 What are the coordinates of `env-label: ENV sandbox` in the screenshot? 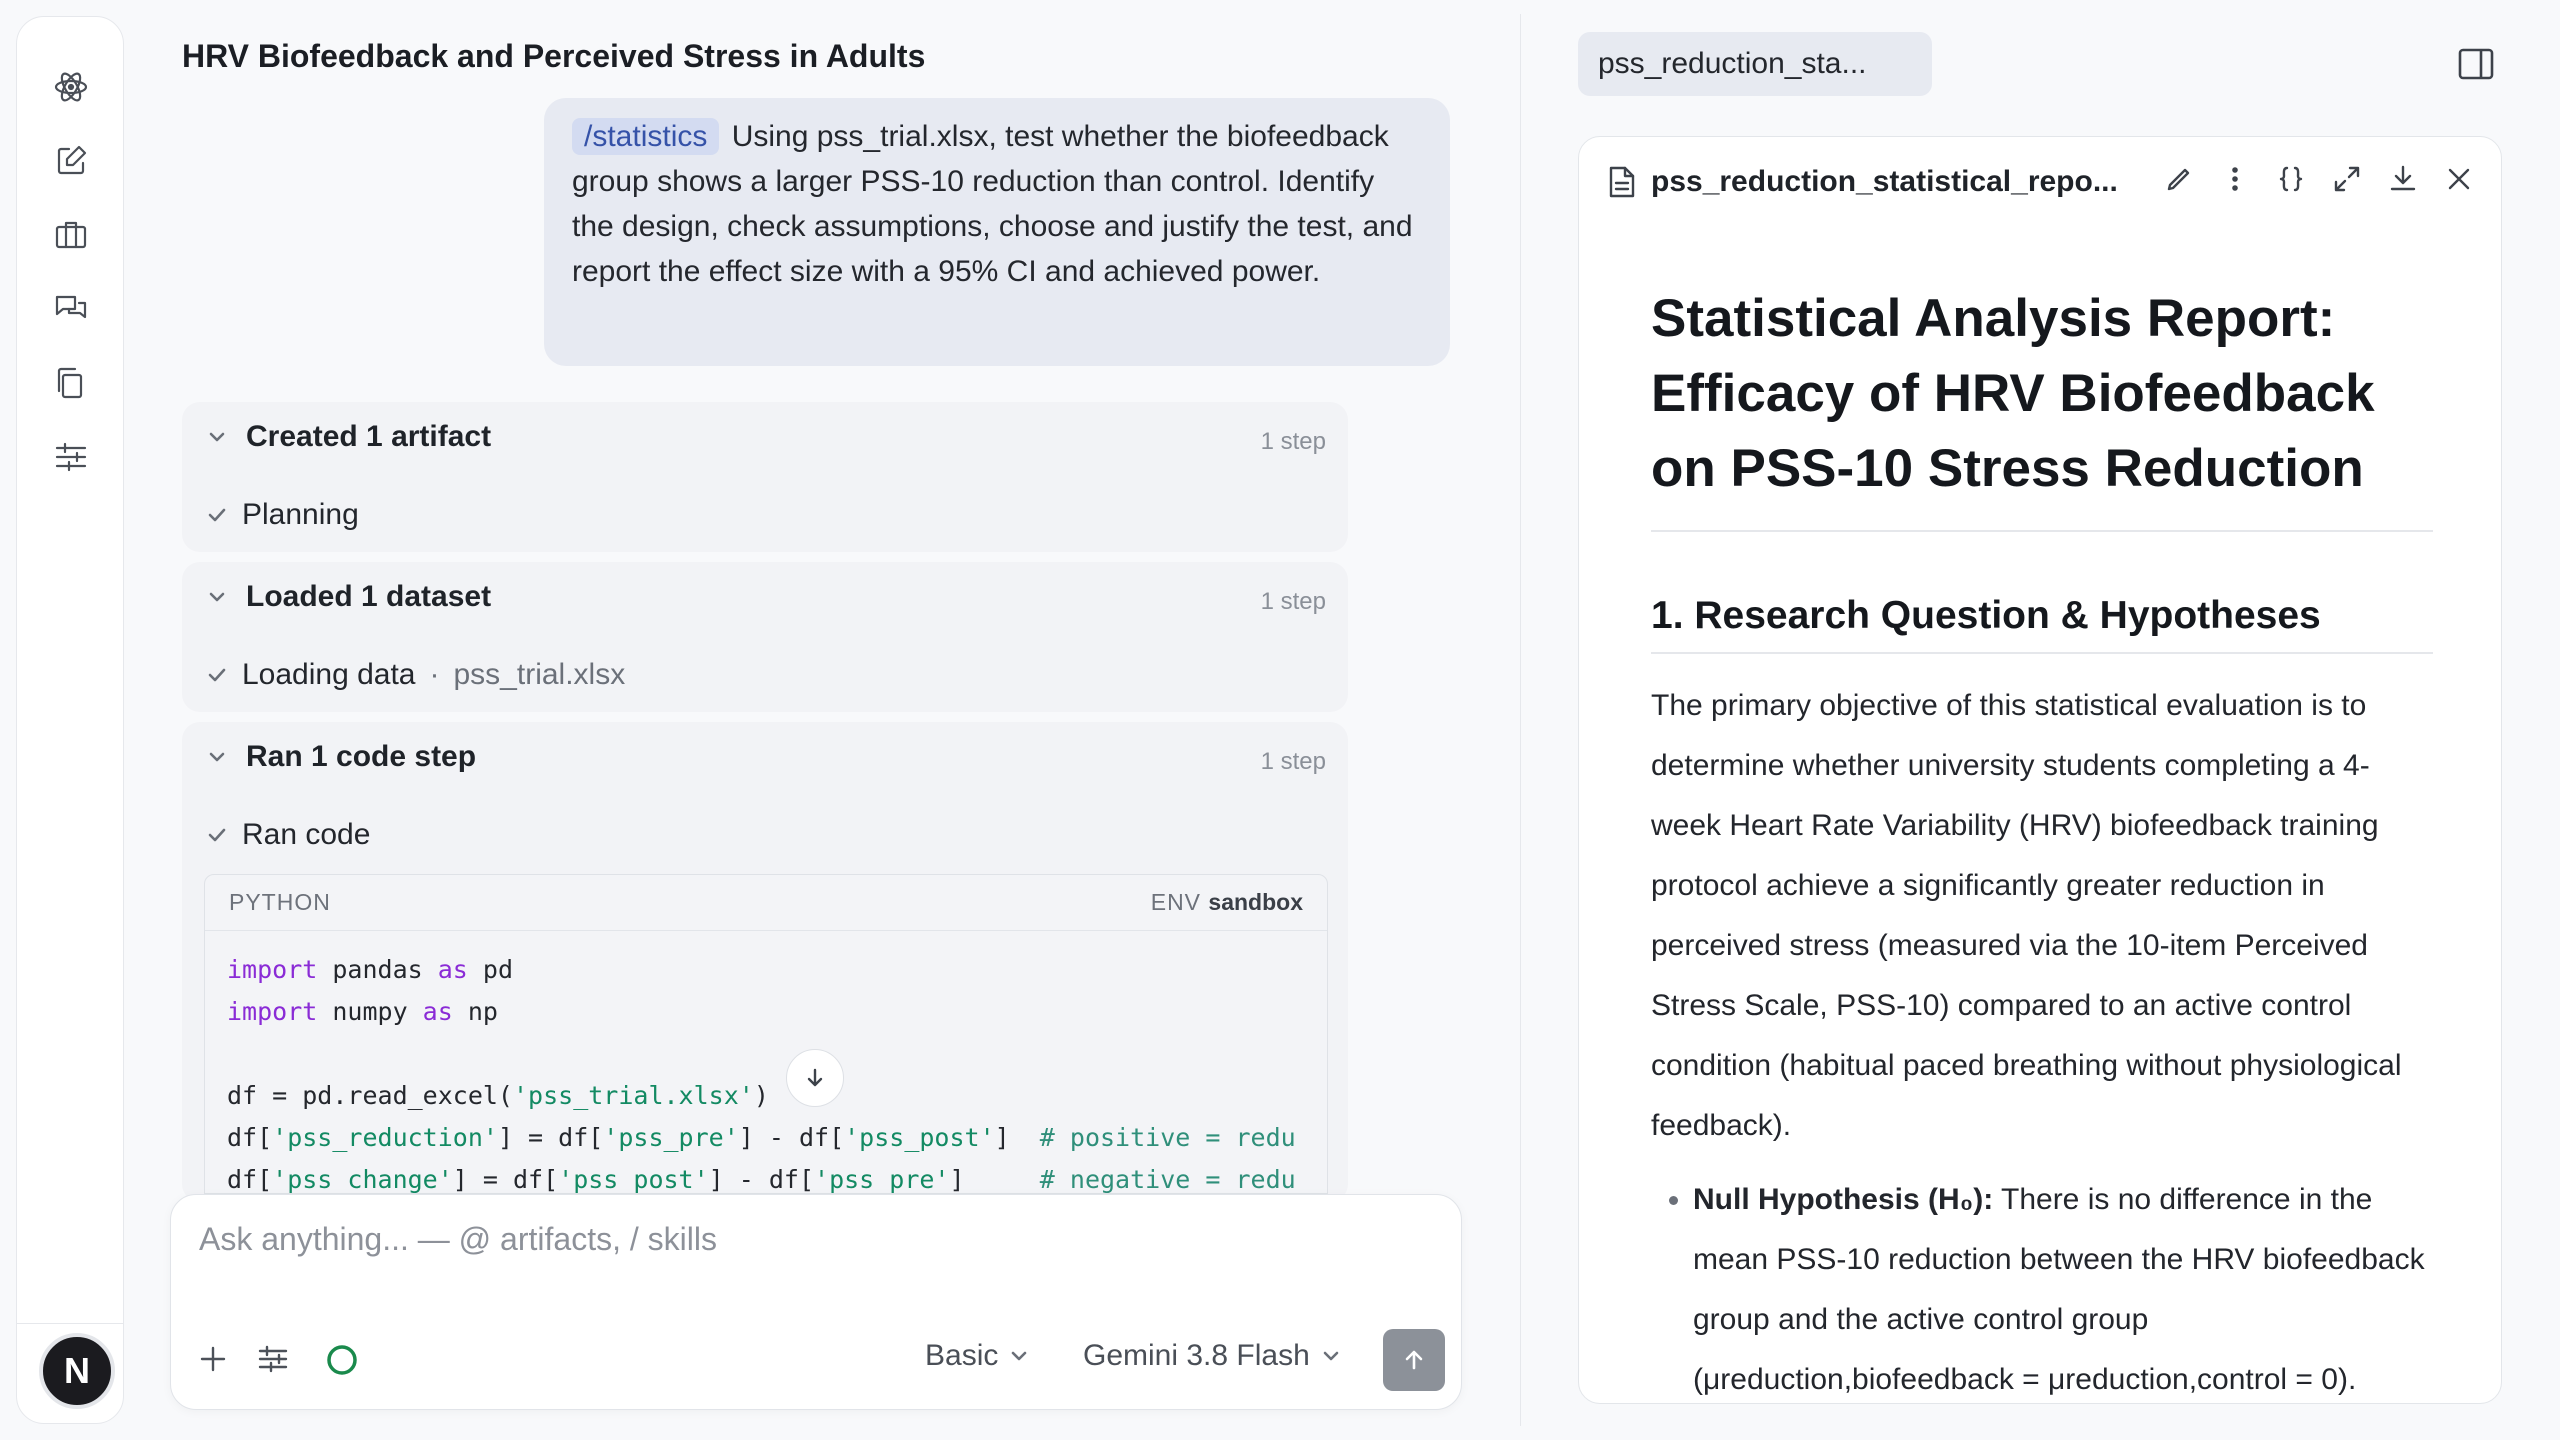 It's located at (1227, 902).